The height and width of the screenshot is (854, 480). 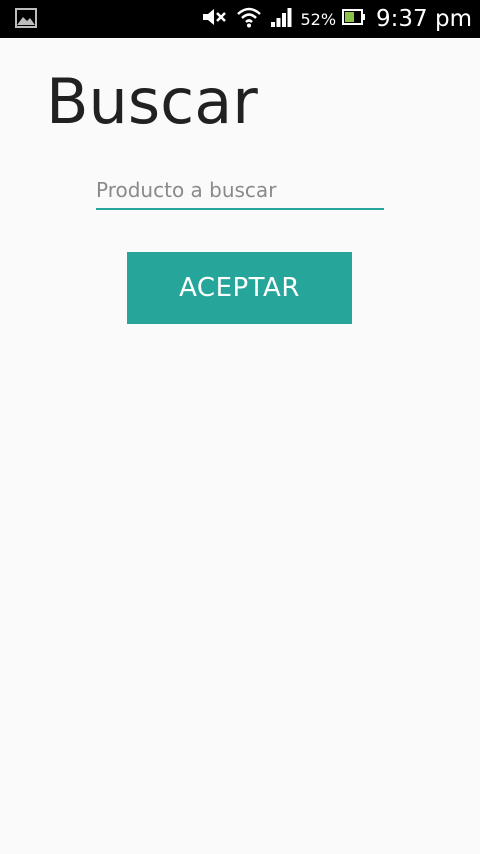 What do you see at coordinates (424, 19) in the screenshot?
I see `status-time: 9:37 pm` at bounding box center [424, 19].